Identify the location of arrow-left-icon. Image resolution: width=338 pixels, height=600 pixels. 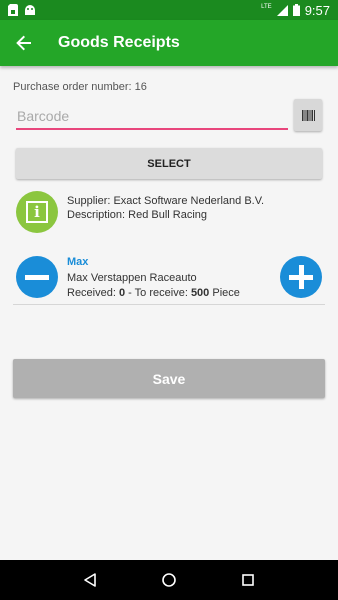
(23, 43).